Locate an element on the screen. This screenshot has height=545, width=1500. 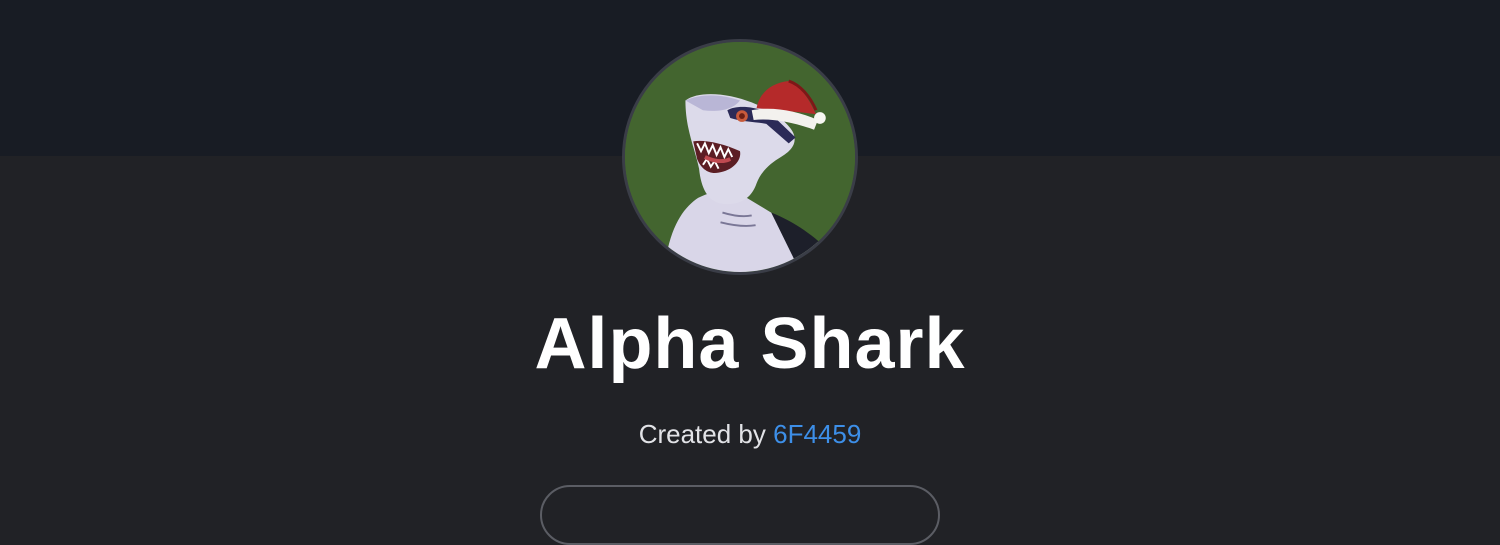
collection-title: Alpha Shark is located at coordinates (750, 344).